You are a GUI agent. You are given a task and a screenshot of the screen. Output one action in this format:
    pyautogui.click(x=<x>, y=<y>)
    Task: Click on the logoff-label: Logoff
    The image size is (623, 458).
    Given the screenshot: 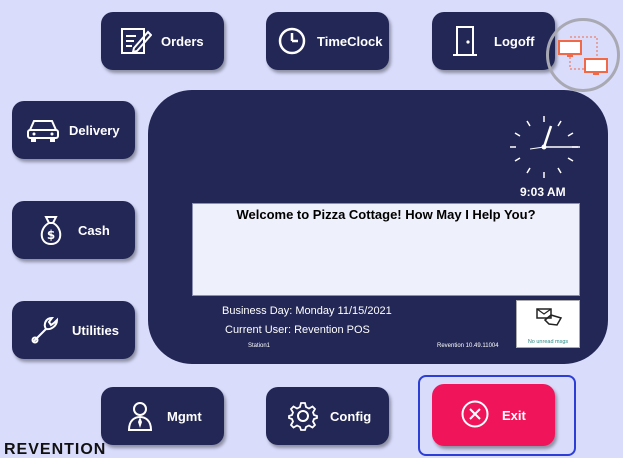 What is the action you would take?
    pyautogui.click(x=514, y=41)
    